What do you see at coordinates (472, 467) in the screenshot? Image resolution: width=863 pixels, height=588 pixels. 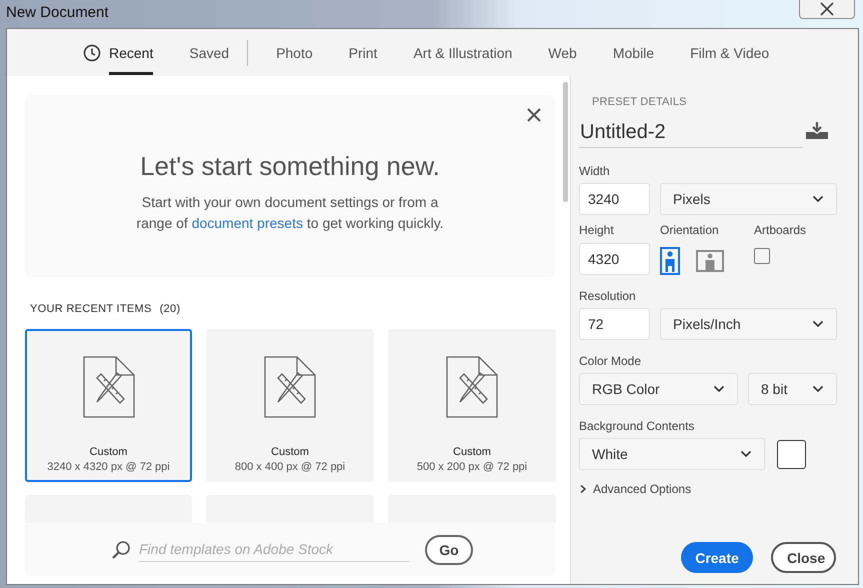 I see `card-size: 500 x 200 px @ 72 ppi` at bounding box center [472, 467].